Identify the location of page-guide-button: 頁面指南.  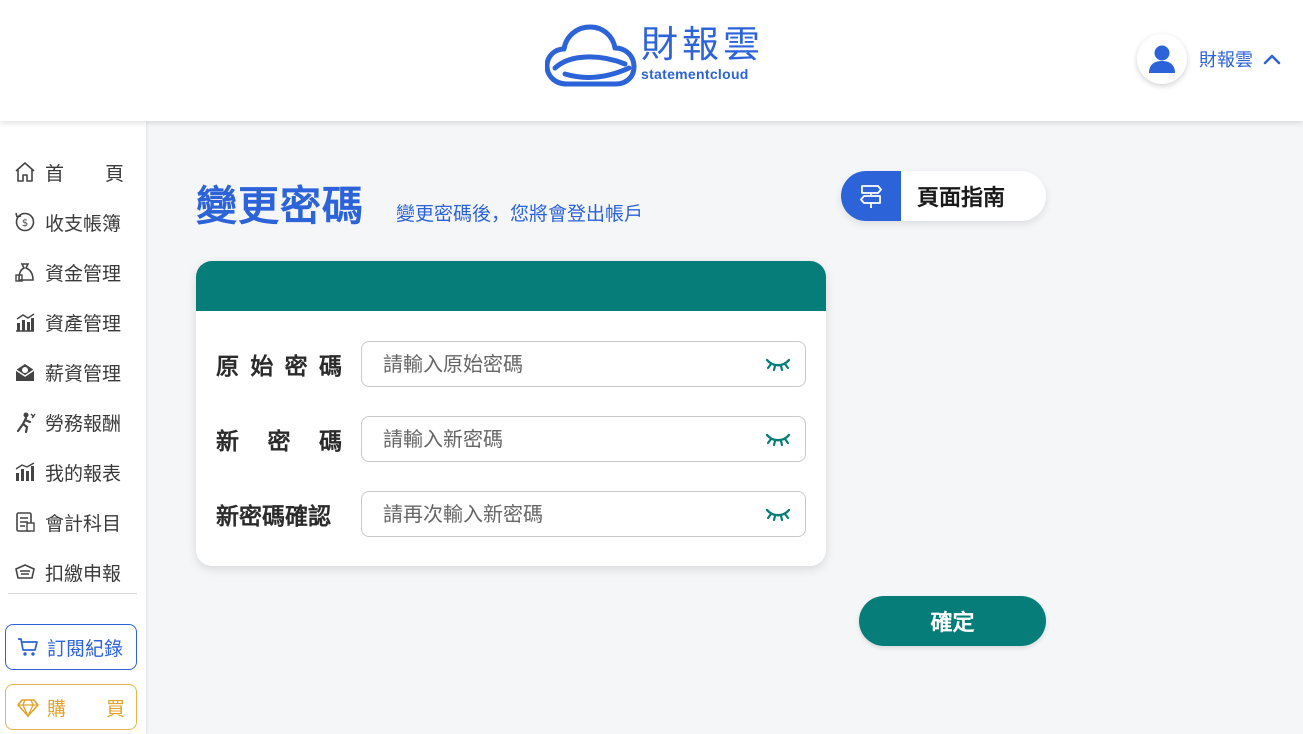
(943, 196).